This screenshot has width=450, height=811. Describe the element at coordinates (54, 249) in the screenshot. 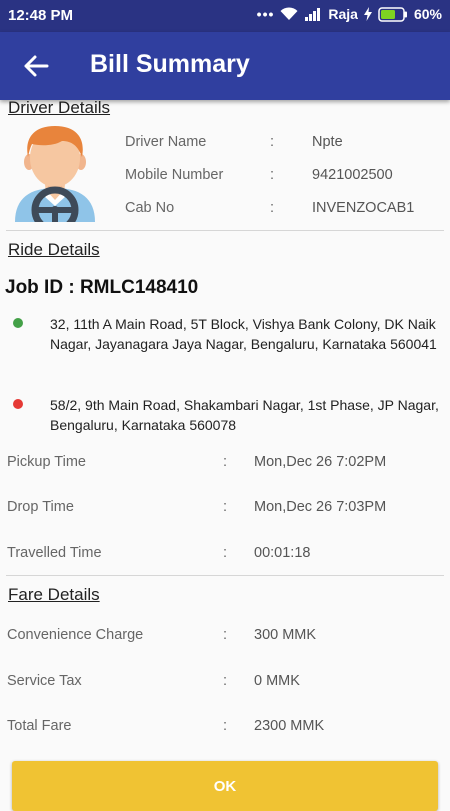

I see `ride-details-title: Ride Details` at that location.